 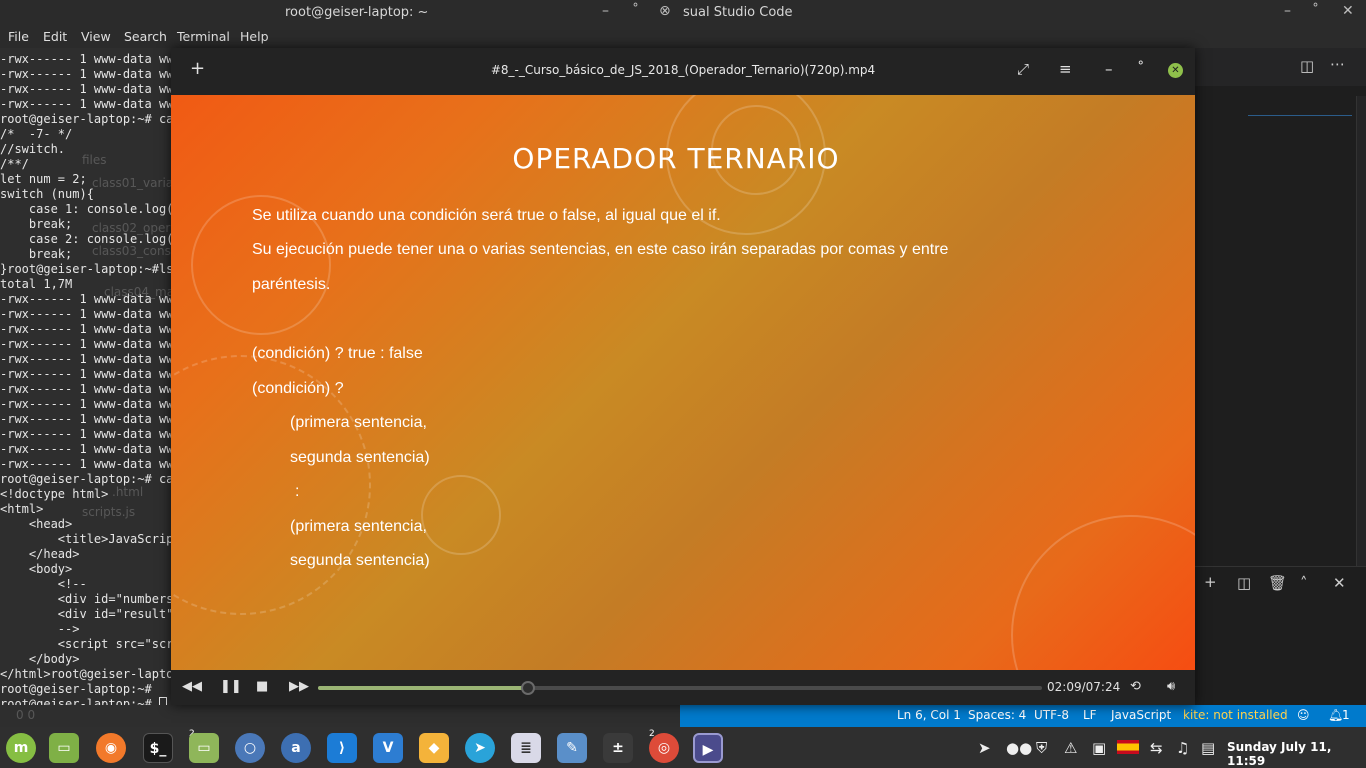 What do you see at coordinates (1090, 715) in the screenshot?
I see `line-ending: LF` at bounding box center [1090, 715].